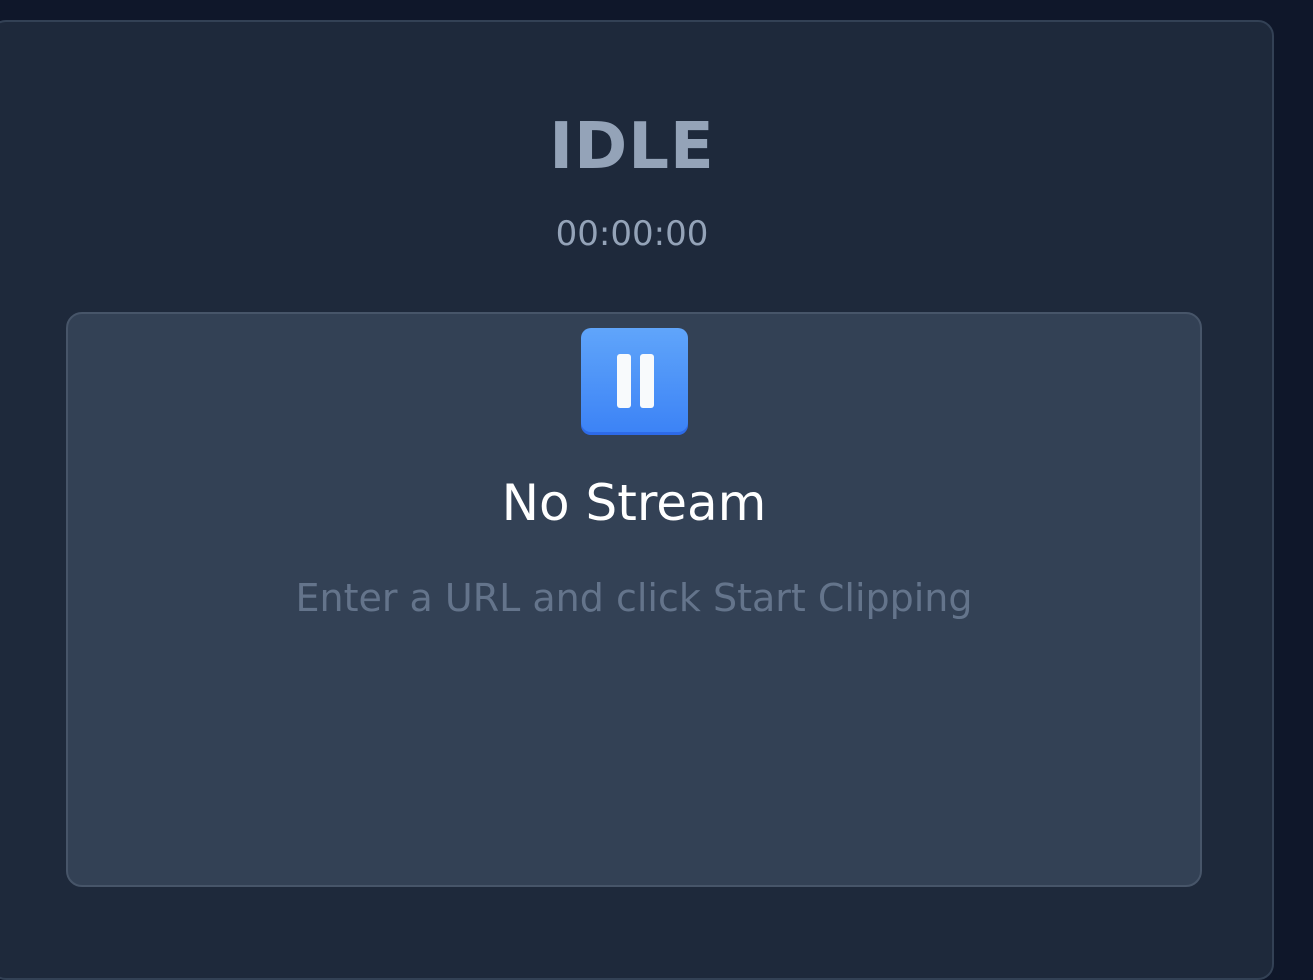 The height and width of the screenshot is (980, 1313). What do you see at coordinates (632, 234) in the screenshot?
I see `elapsed-timer: 00:00:00` at bounding box center [632, 234].